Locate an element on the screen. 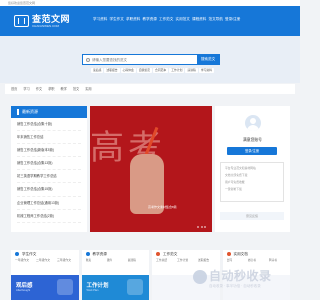 The height and width of the screenshot is (300, 320). watermark: 自动秒收录 自动收录 · 事半功倍 · 自动秒收录 is located at coordinates (243, 283).